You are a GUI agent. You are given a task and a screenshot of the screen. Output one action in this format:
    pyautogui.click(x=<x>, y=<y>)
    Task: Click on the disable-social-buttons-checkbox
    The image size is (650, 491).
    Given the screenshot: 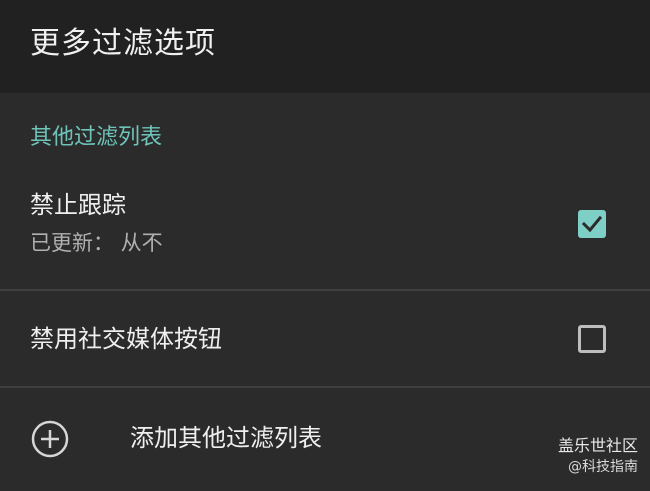 What is the action you would take?
    pyautogui.click(x=592, y=339)
    